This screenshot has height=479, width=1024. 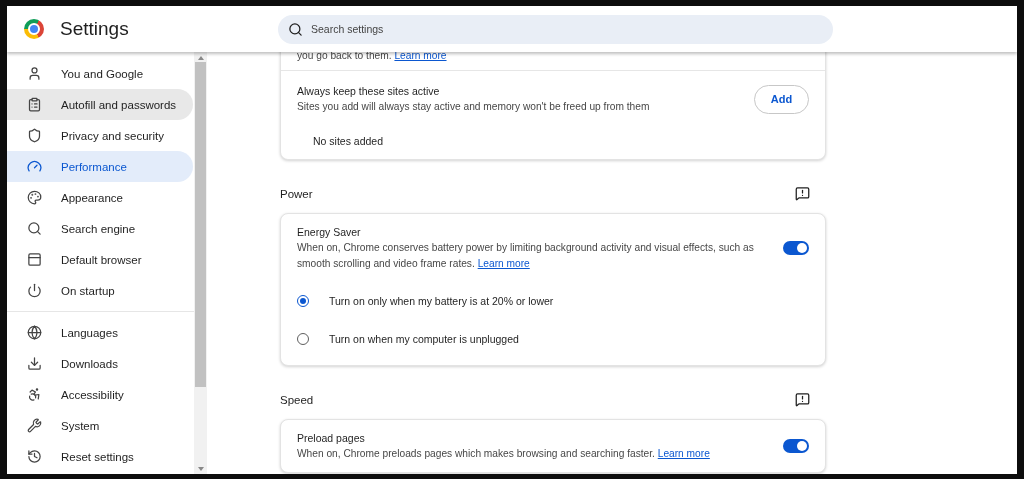 I want to click on sidebar-item: Privacy and security, so click(x=100, y=135).